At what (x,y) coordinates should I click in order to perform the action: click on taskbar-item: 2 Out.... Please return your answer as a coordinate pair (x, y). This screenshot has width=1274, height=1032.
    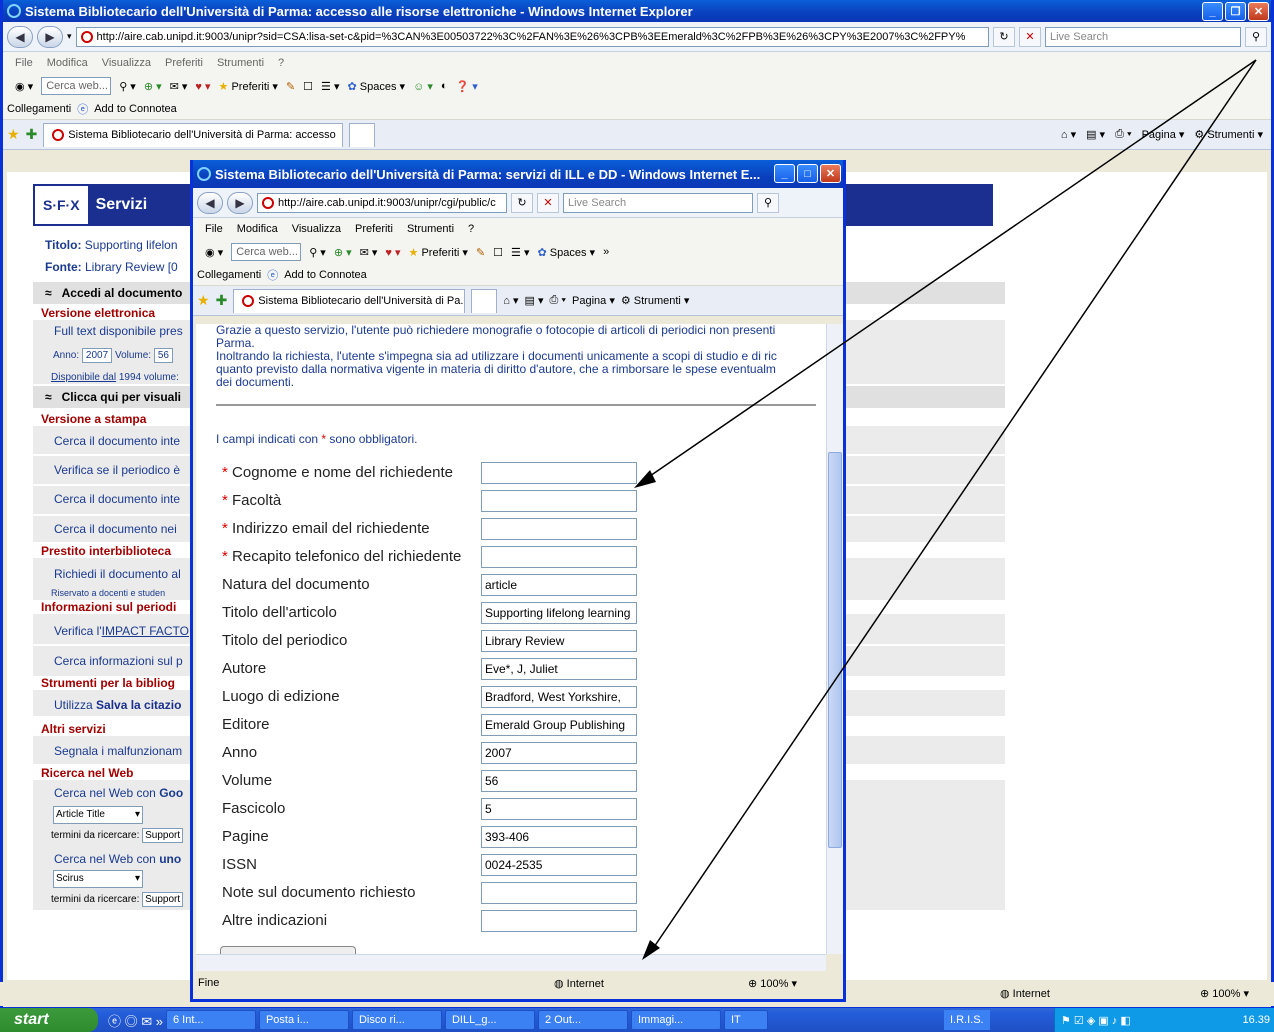
    Looking at the image, I should click on (582, 1020).